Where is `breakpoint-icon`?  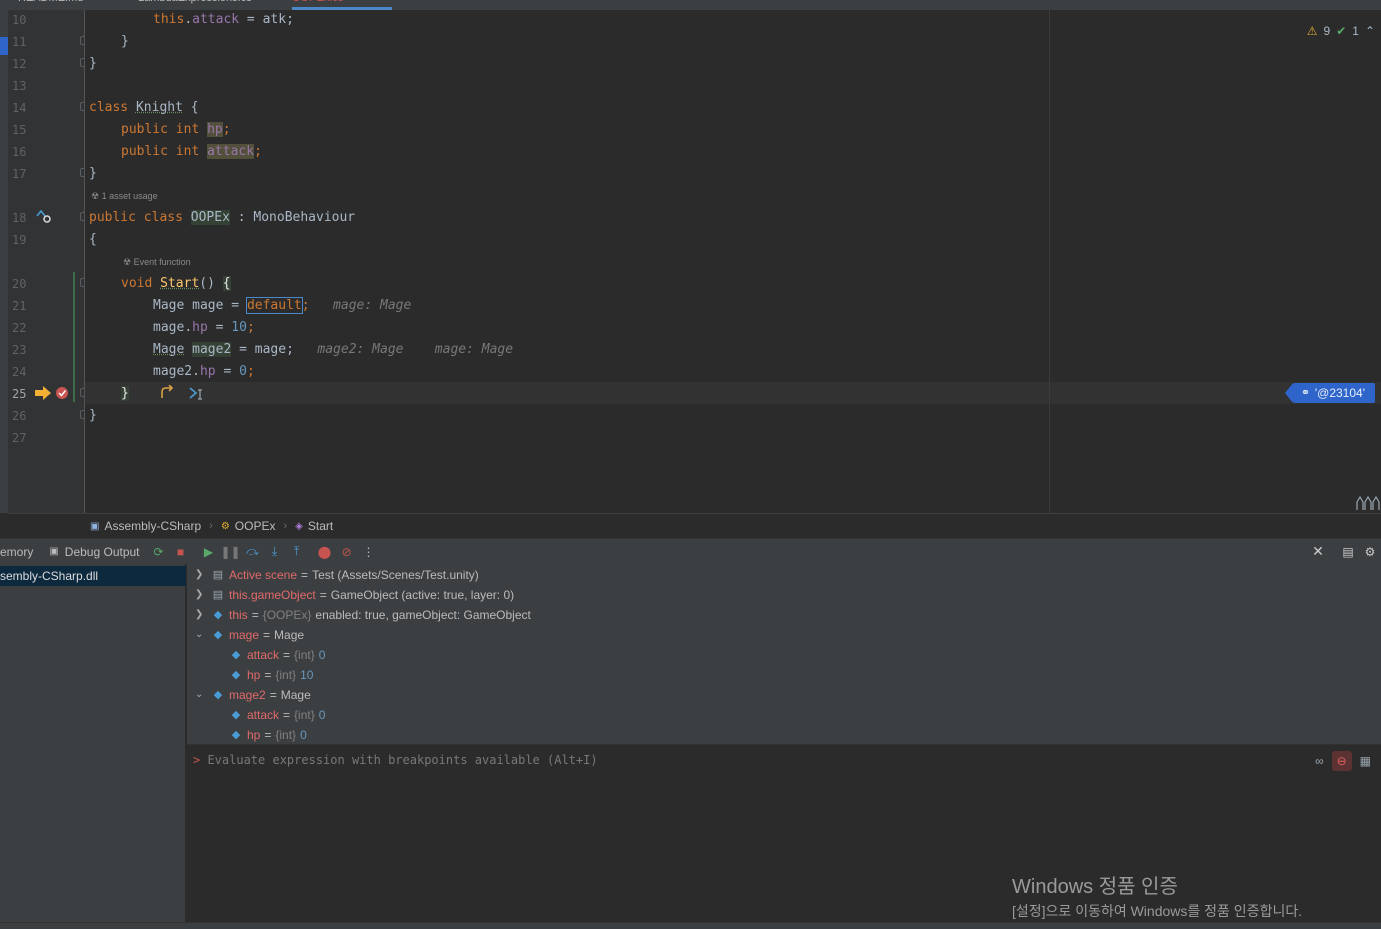
breakpoint-icon is located at coordinates (62, 393).